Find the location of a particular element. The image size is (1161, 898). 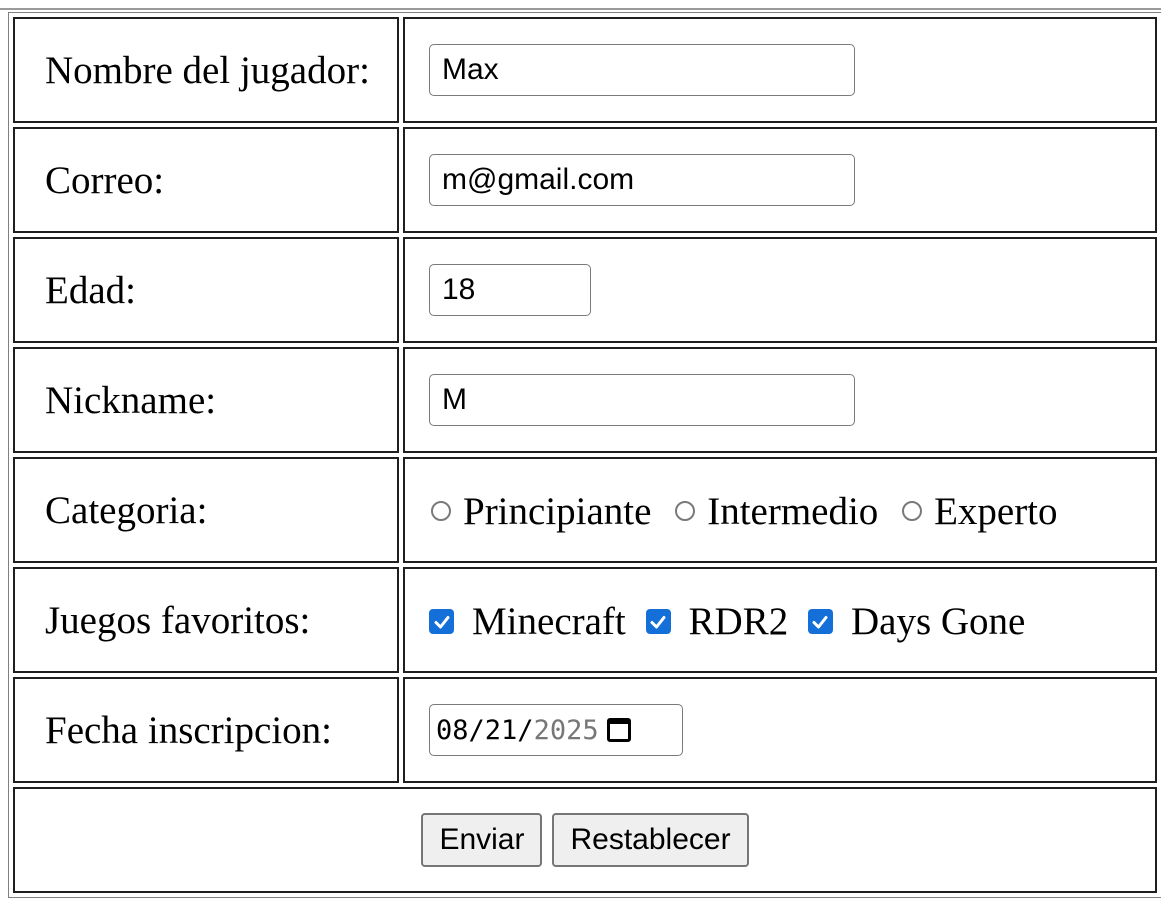

signup-date-cell: 08 / 21 / 2025 is located at coordinates (780, 730).